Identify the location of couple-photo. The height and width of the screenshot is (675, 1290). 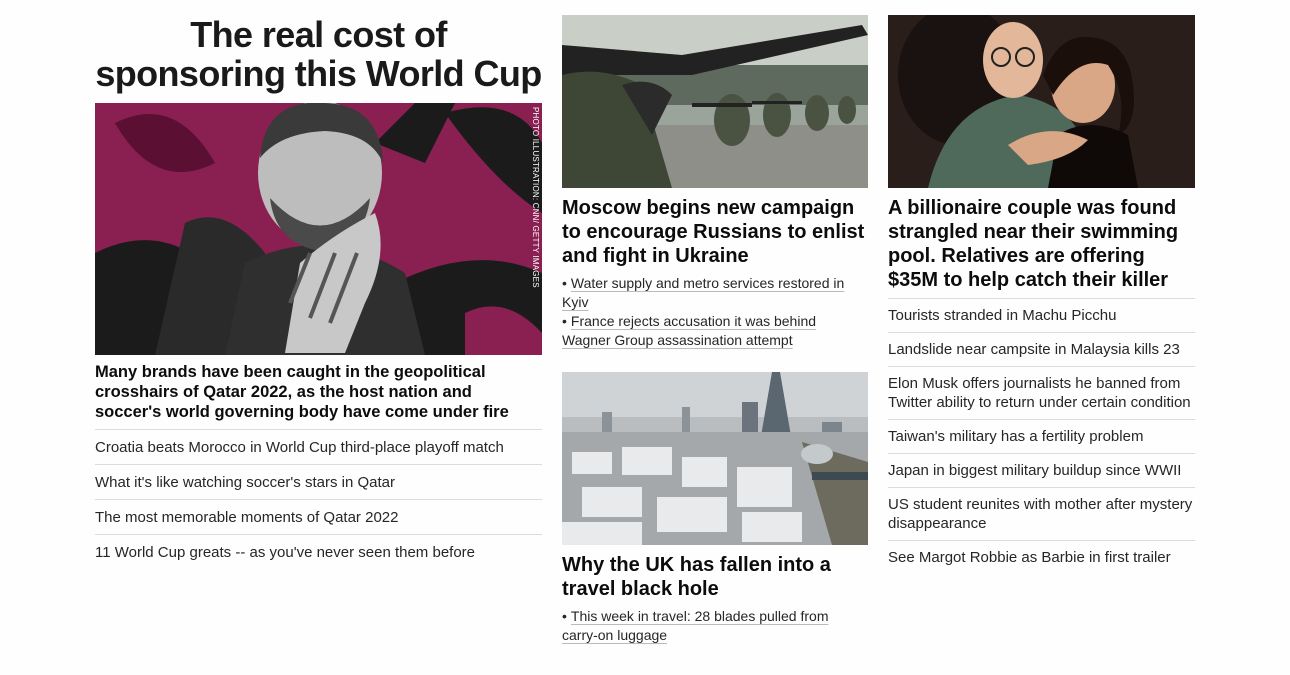
(1041, 101).